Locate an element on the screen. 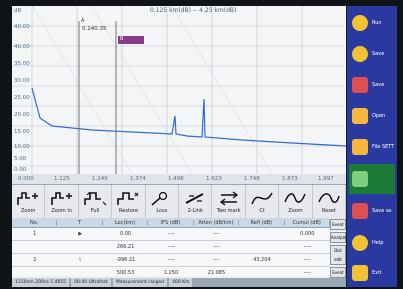 Image resolution: width=403 pixels, height=289 pixels. x-tick: 1.125 is located at coordinates (62, 179).